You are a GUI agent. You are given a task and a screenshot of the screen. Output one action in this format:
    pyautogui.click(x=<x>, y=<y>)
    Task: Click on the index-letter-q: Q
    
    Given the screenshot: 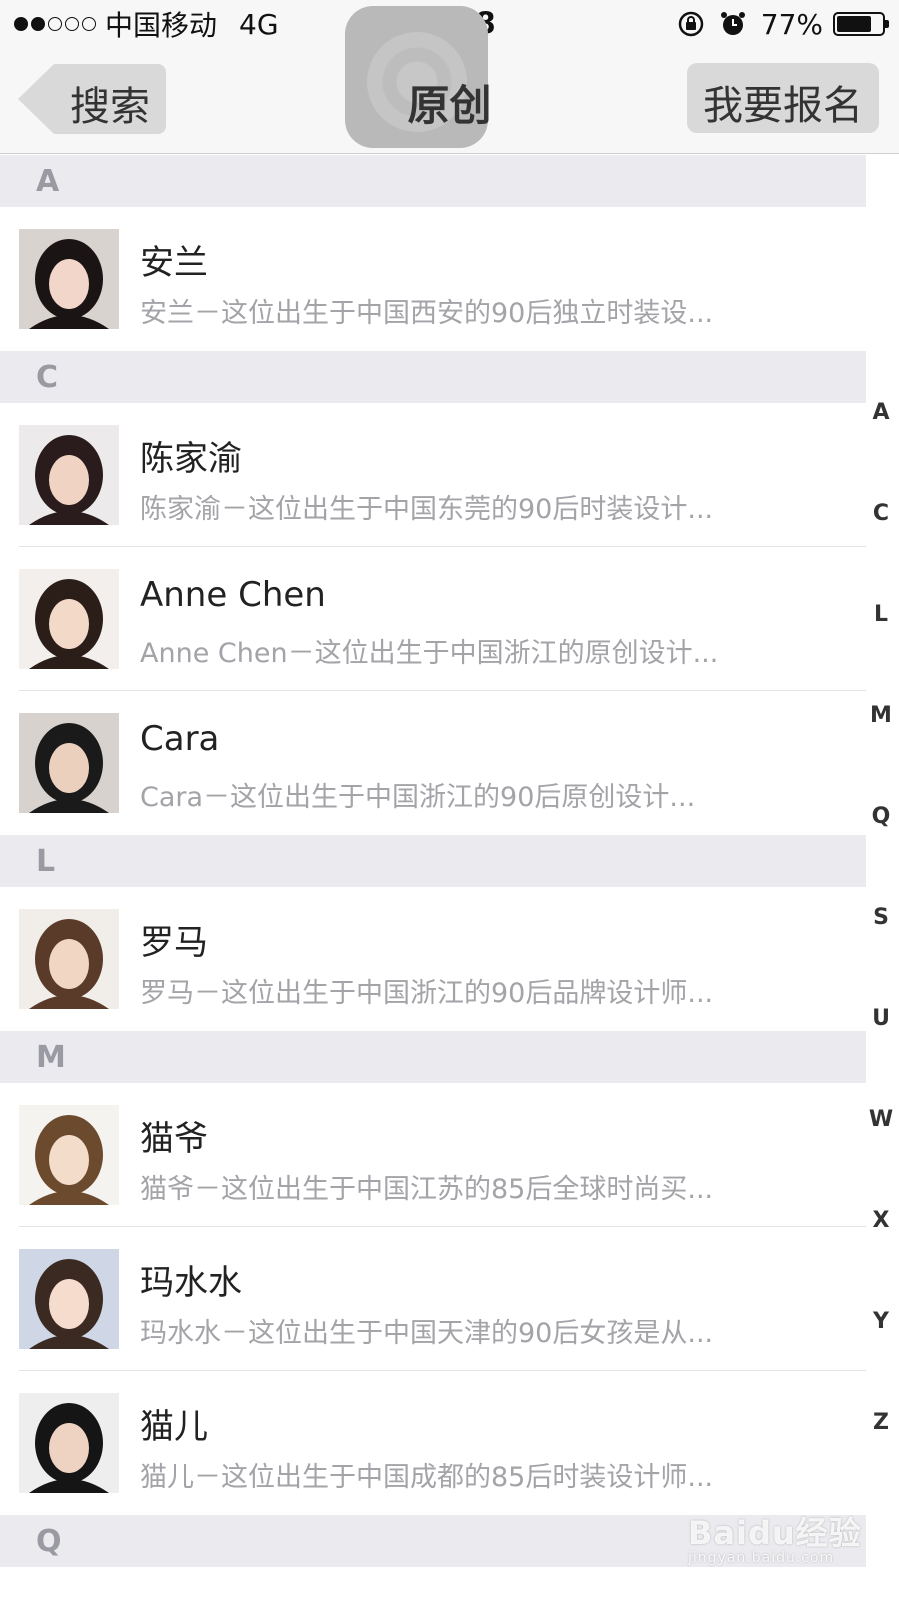 What is the action you would take?
    pyautogui.click(x=881, y=854)
    